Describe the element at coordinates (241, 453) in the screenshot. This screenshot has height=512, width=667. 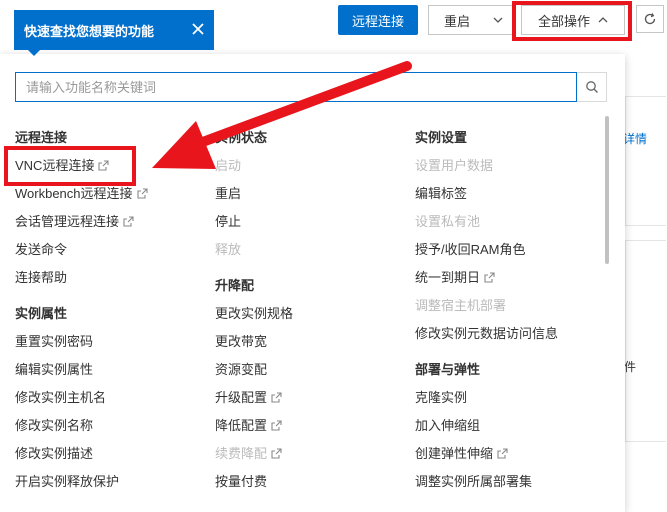
I see `menu-item-label: 续费降配` at that location.